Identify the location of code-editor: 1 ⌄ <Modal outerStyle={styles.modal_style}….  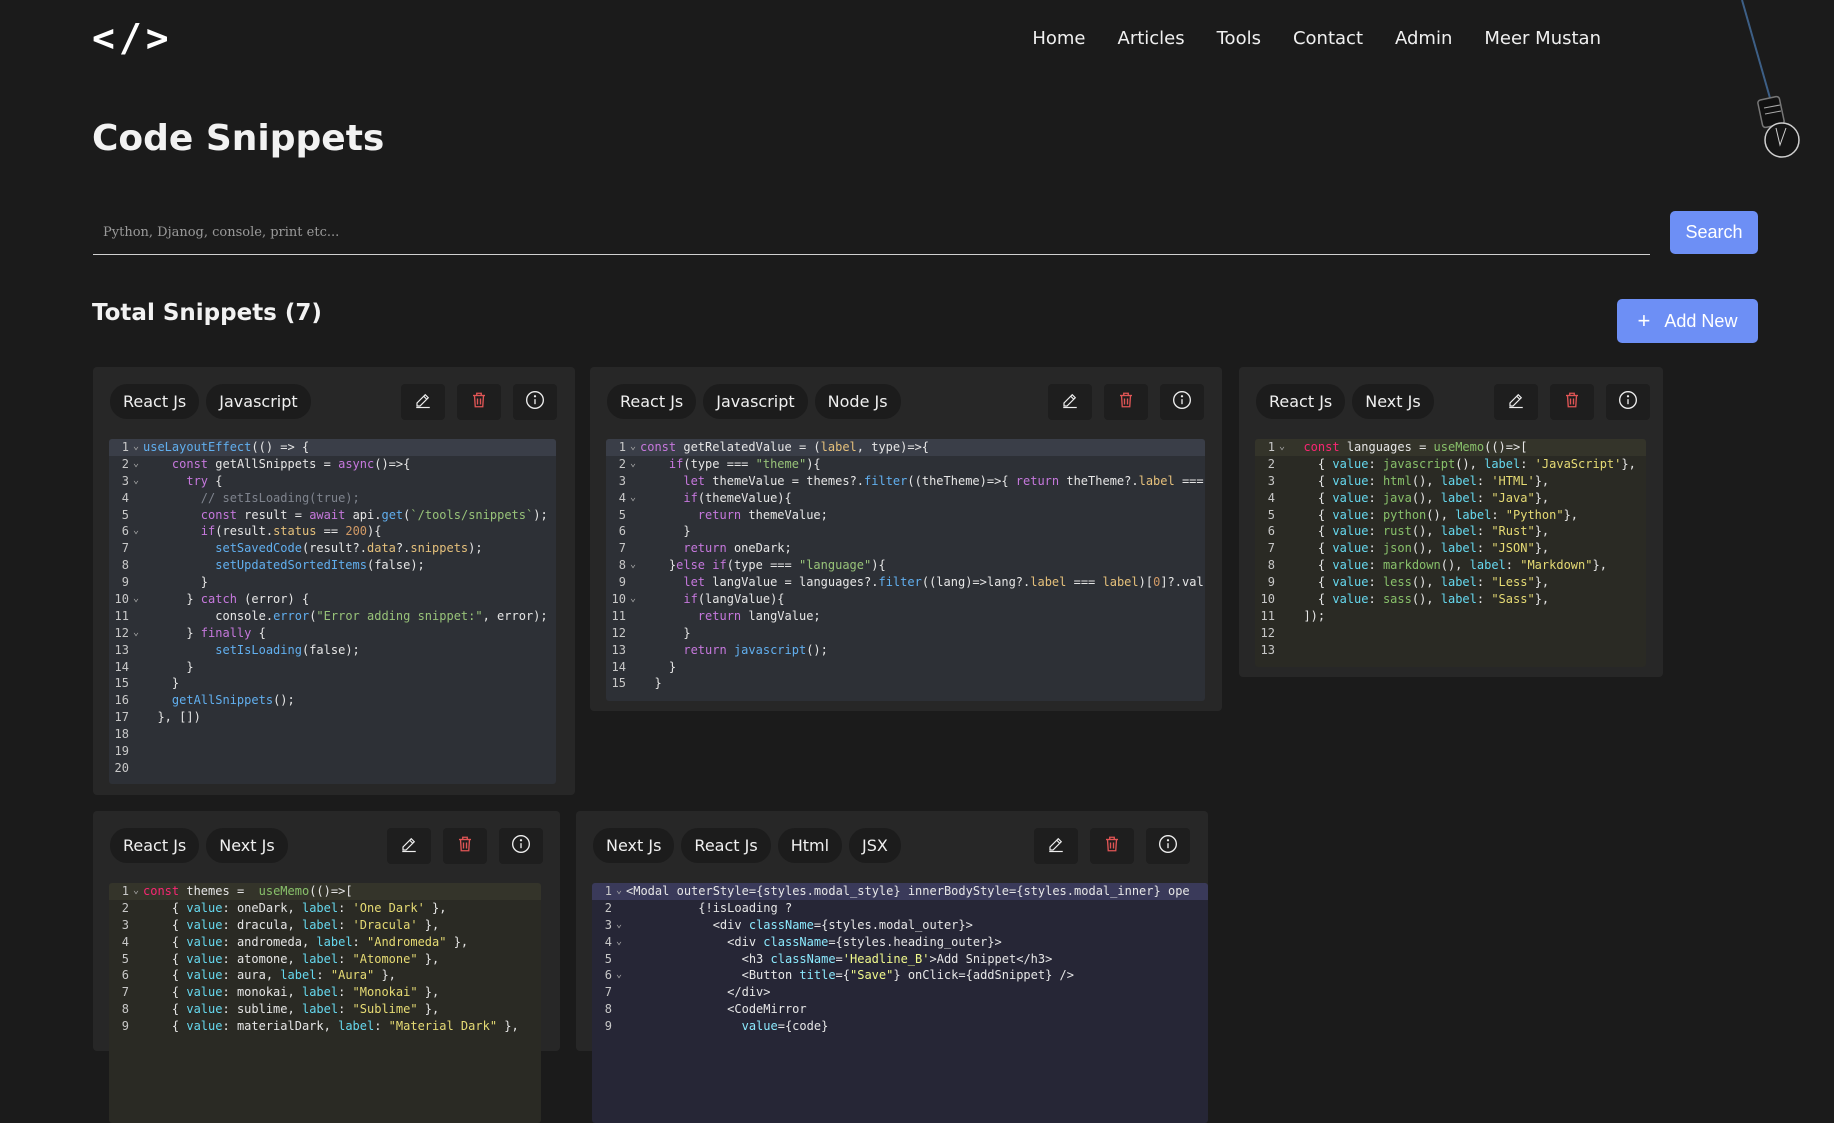
(900, 1003).